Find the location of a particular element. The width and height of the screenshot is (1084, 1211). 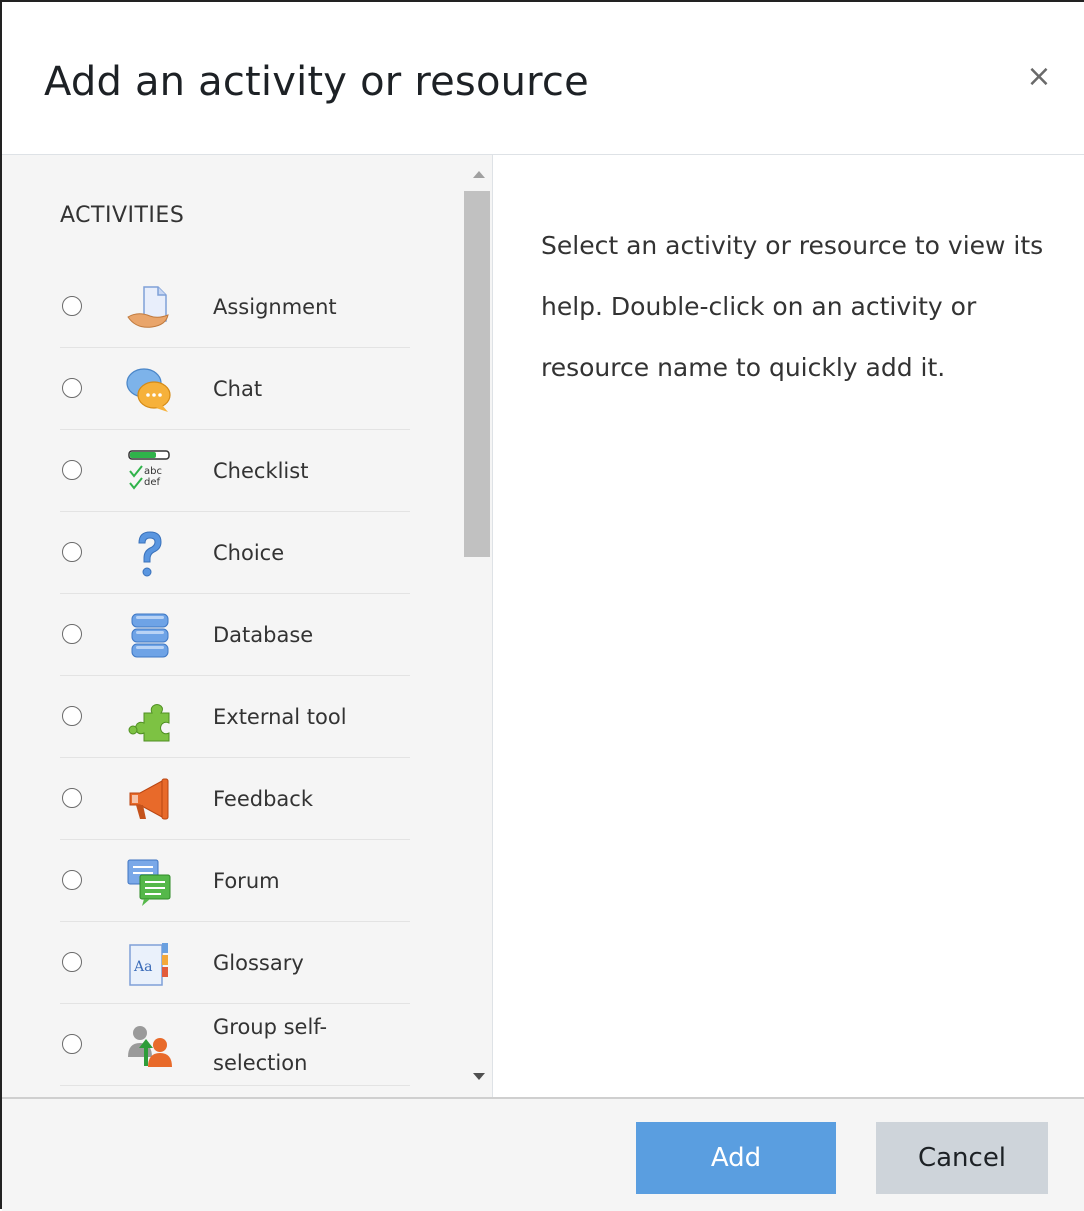

option-label: External tool is located at coordinates (280, 716).